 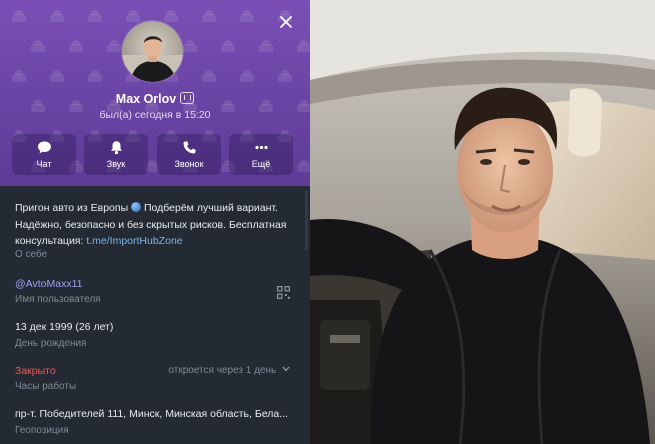 What do you see at coordinates (42, 430) in the screenshot?
I see `address-caption: Геопозиция` at bounding box center [42, 430].